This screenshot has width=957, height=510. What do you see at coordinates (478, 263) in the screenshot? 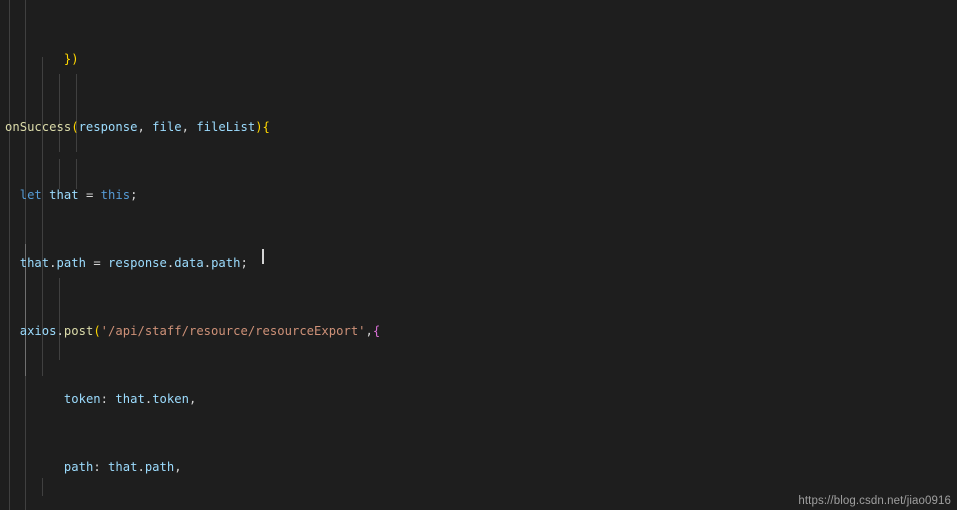
I see `code-line: that.path = response.data.path;` at bounding box center [478, 263].